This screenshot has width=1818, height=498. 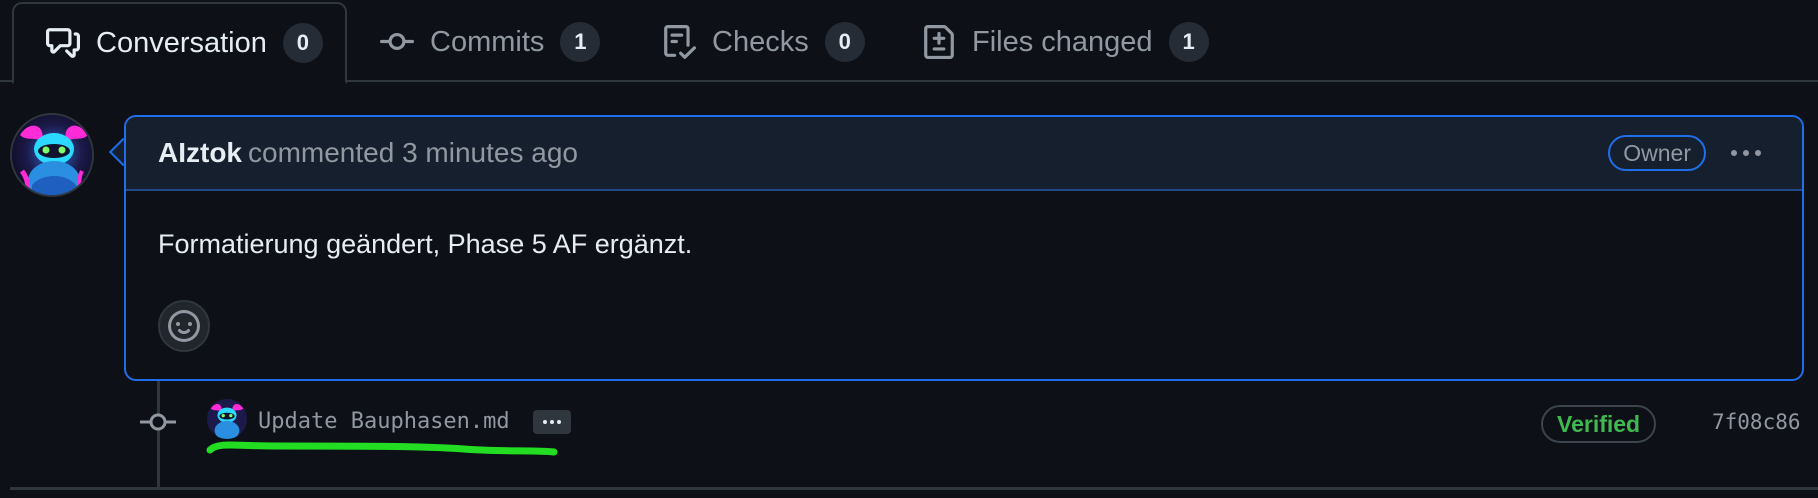 I want to click on commit-sha-link: 7f08c86, so click(x=1756, y=422).